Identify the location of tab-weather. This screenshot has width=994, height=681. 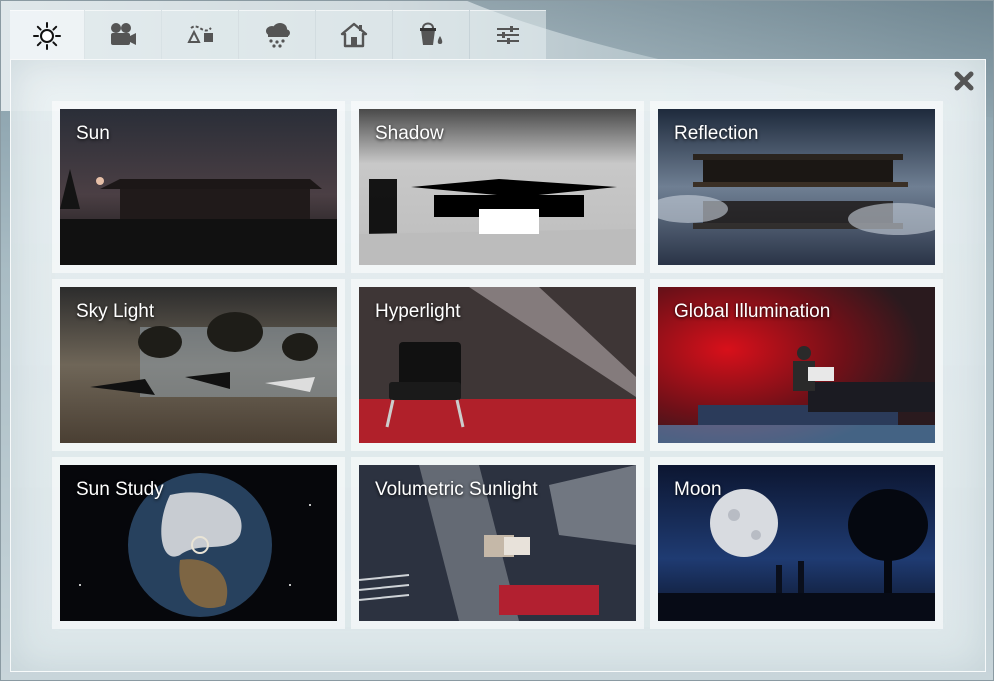
(277, 34).